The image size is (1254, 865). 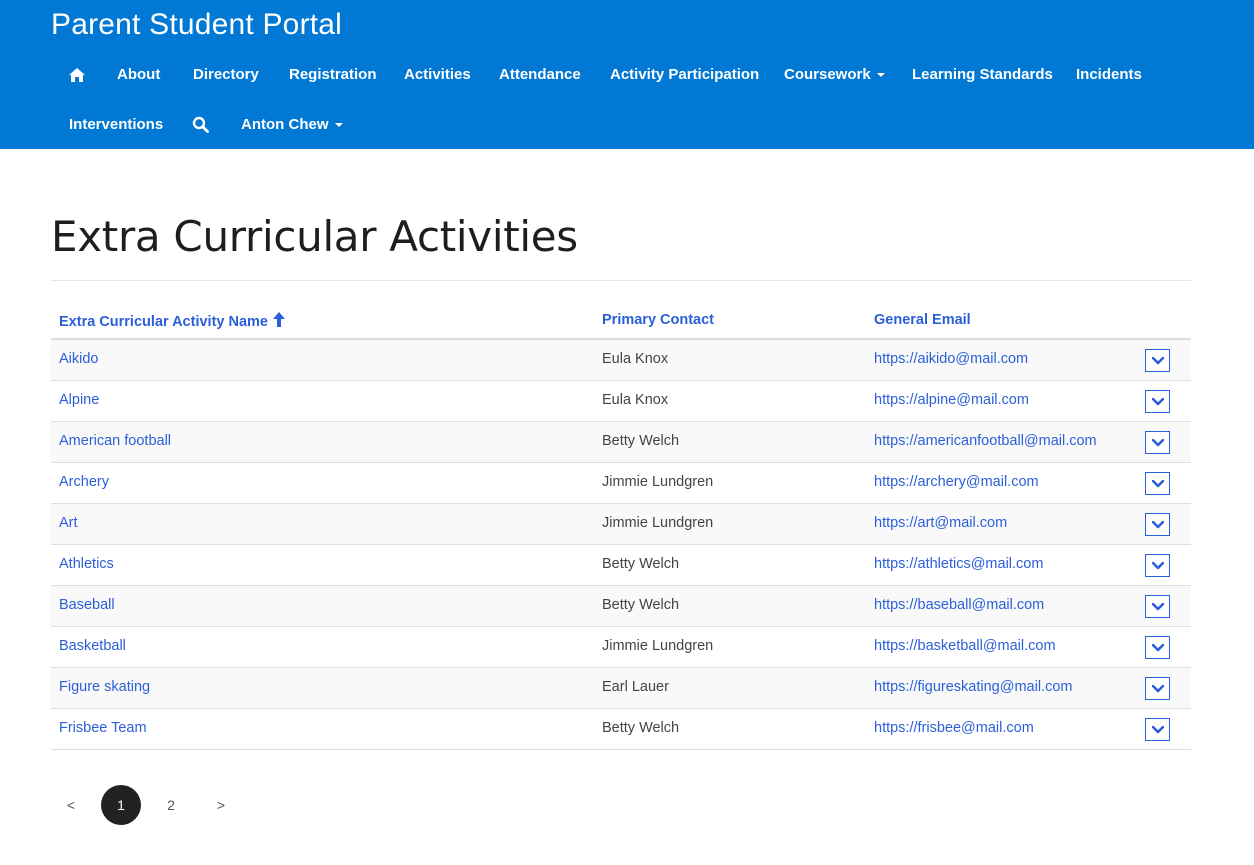 What do you see at coordinates (958, 564) in the screenshot?
I see `general-email-link: https://athletics@mail.com` at bounding box center [958, 564].